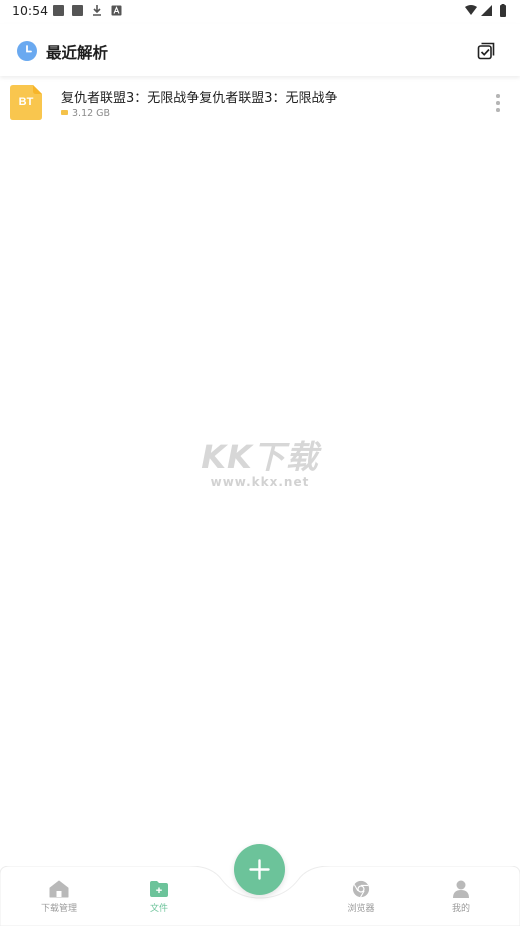 Image resolution: width=520 pixels, height=926 pixels. I want to click on file-meta: 3.12 GB, so click(85, 113).